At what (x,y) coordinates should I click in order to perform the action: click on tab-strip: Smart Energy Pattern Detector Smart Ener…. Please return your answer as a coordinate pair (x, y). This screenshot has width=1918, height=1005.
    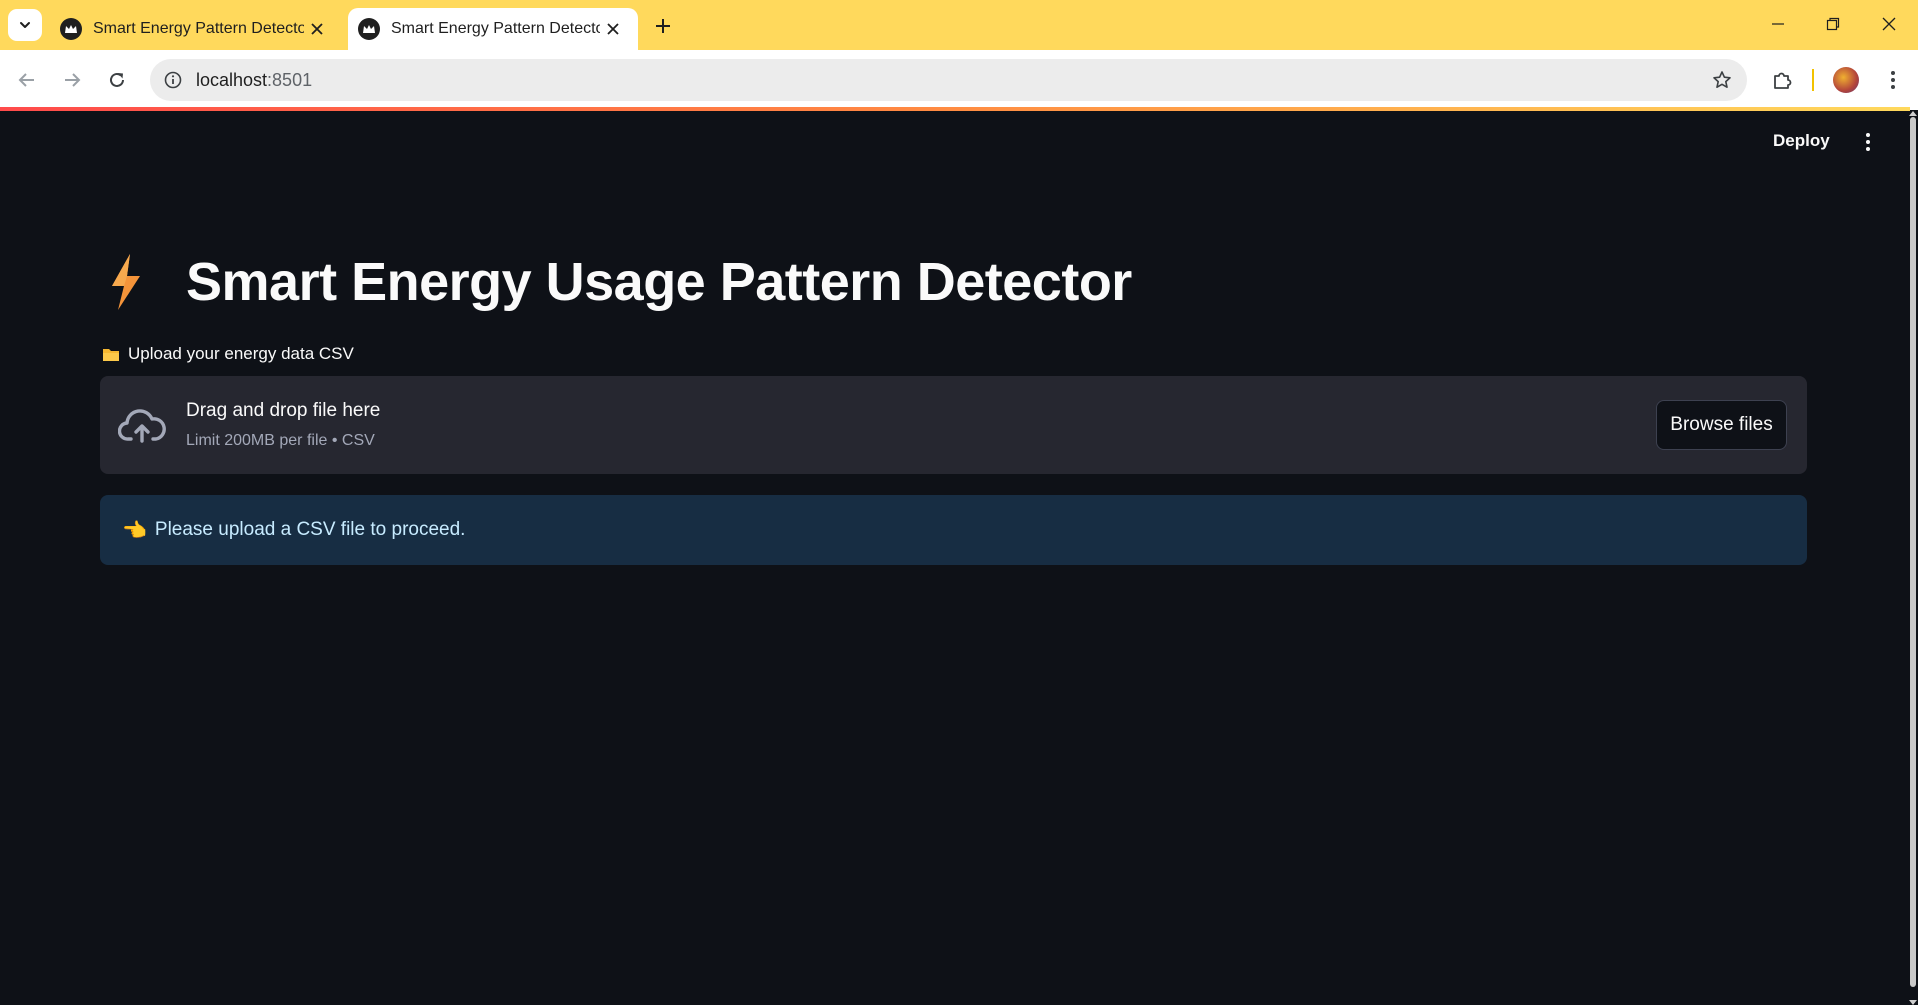
    Looking at the image, I should click on (959, 25).